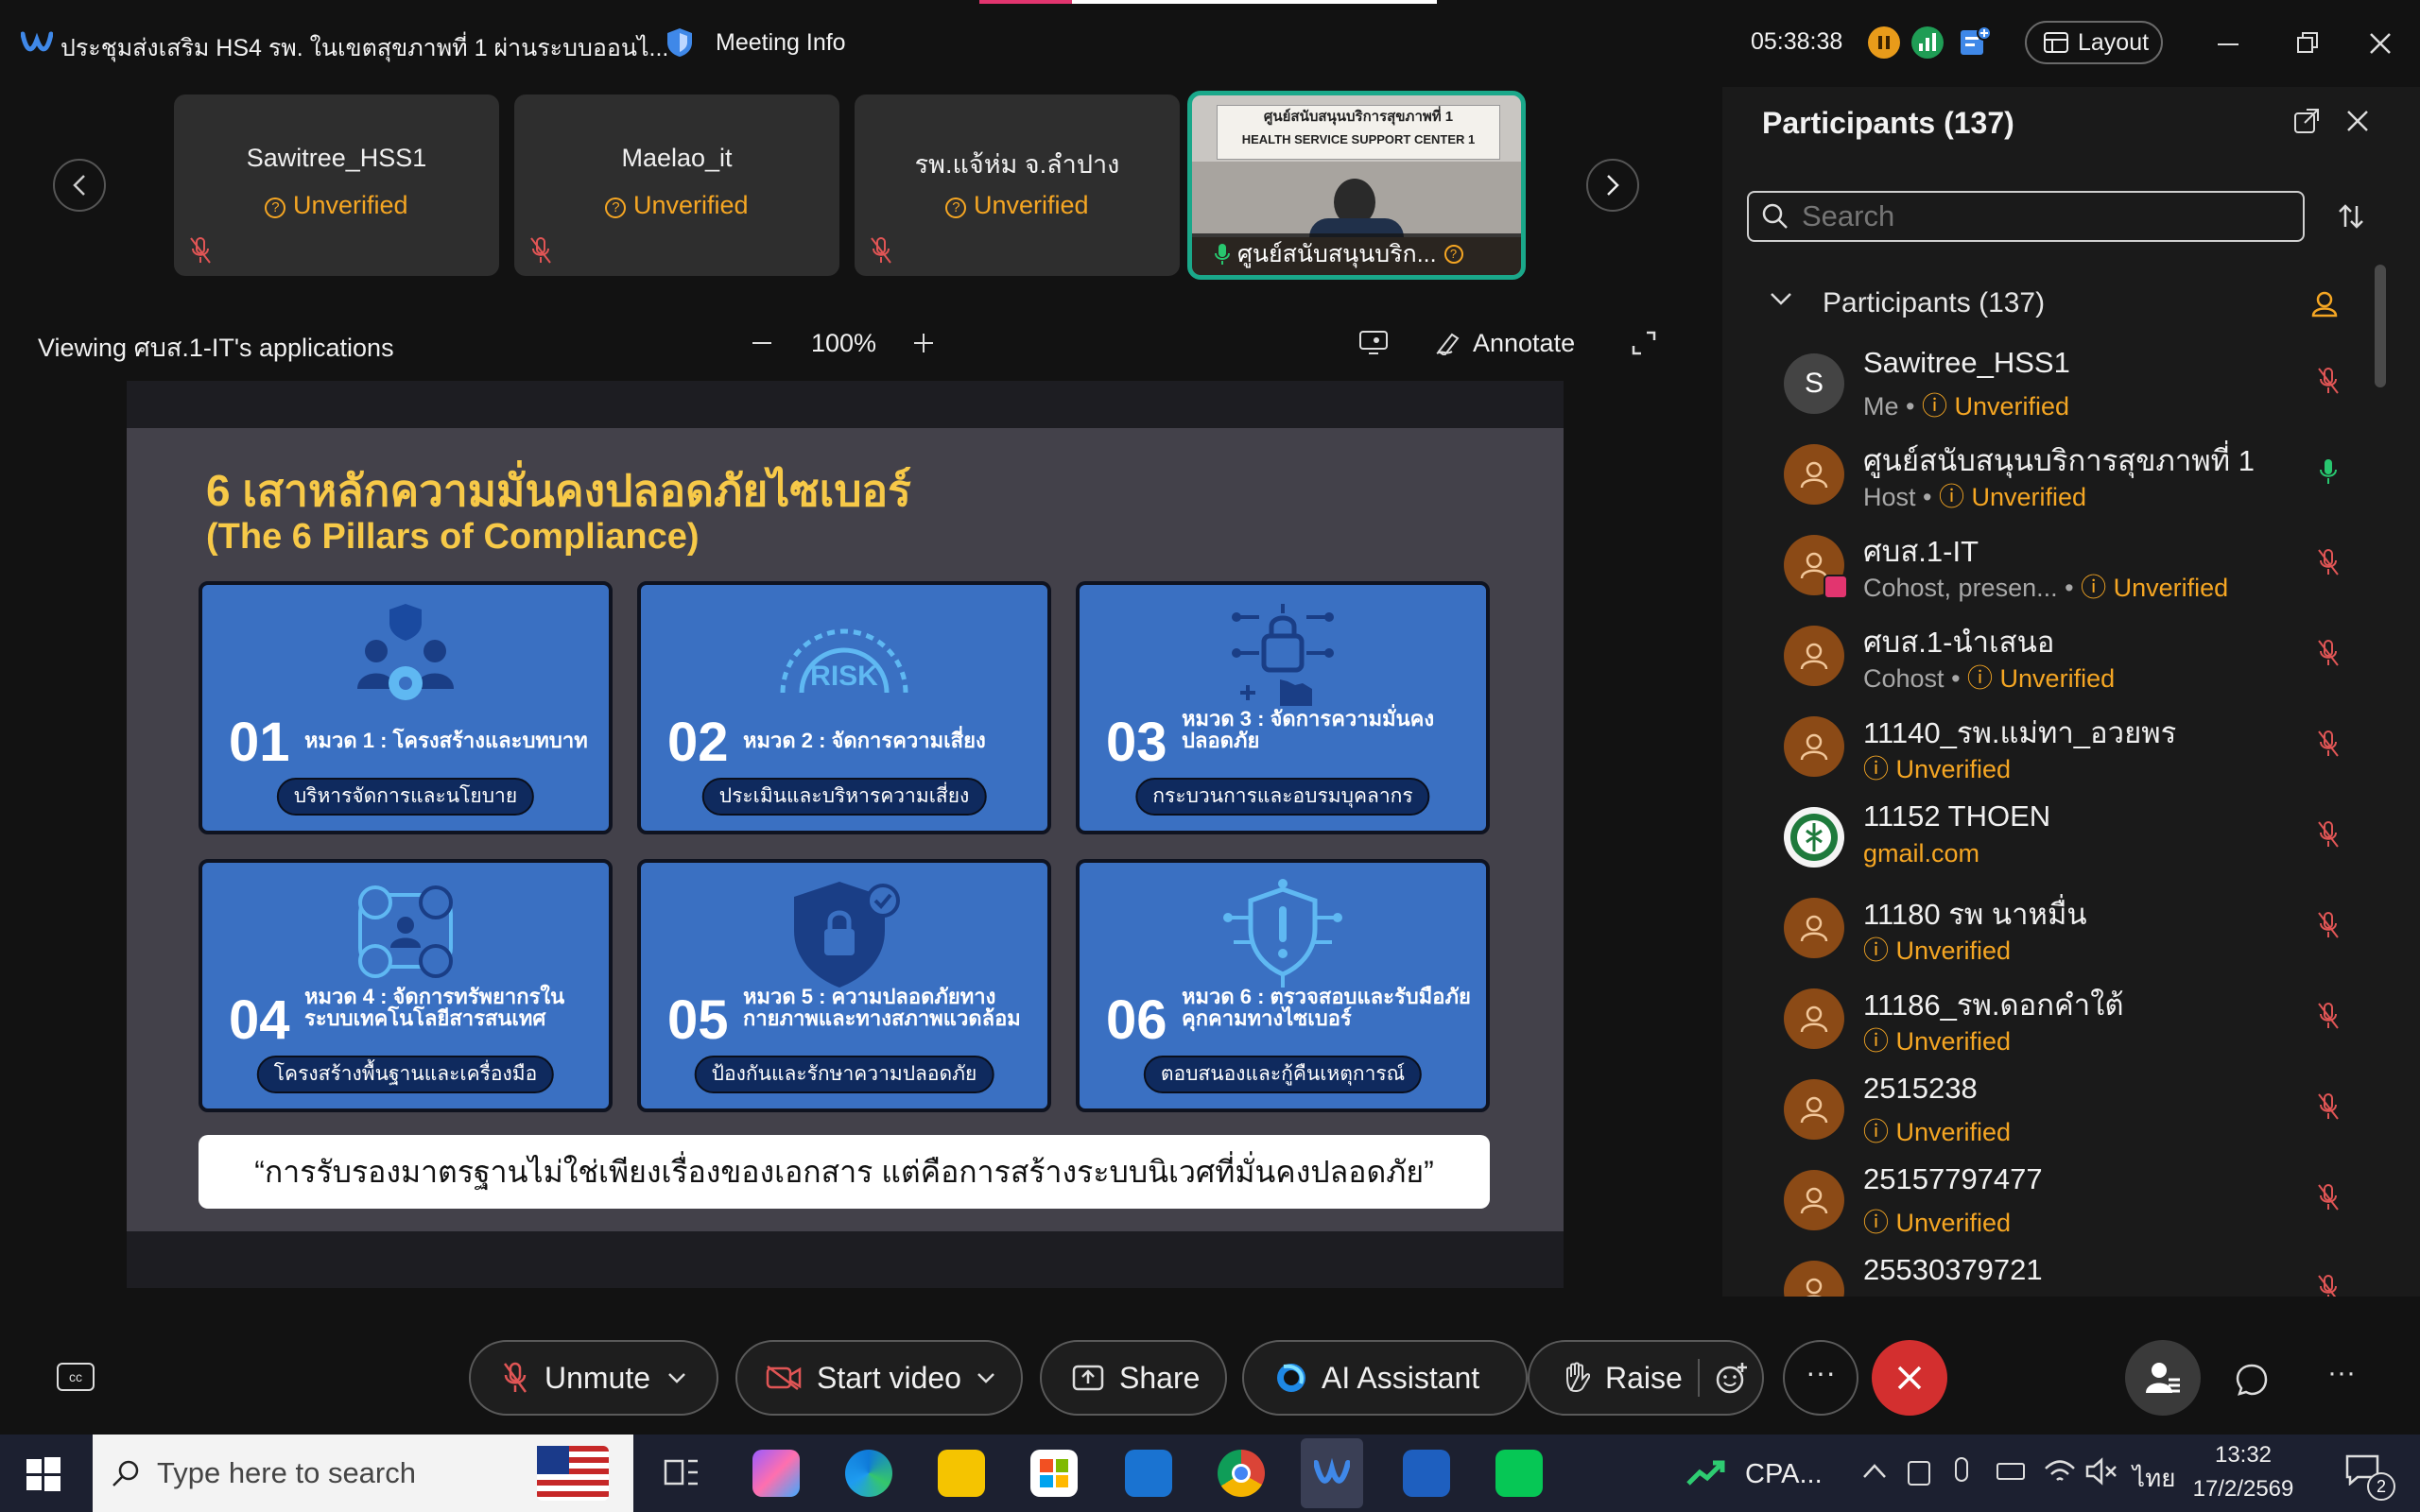 The height and width of the screenshot is (1512, 2420). I want to click on video-tile: Maelao_it ? Unverified, so click(676, 185).